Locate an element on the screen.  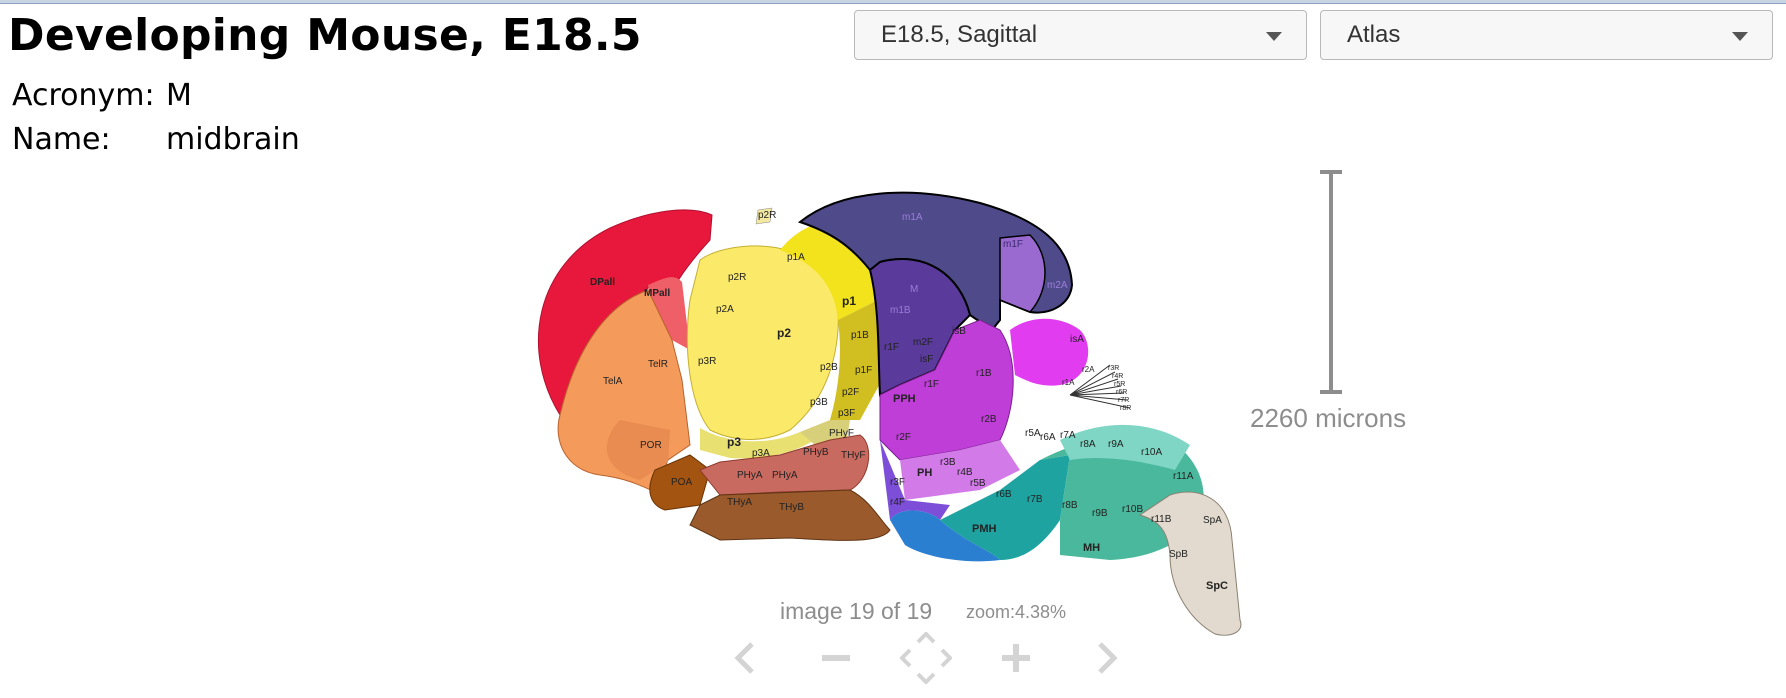
atlas-label: isR is located at coordinates (1009, 319).